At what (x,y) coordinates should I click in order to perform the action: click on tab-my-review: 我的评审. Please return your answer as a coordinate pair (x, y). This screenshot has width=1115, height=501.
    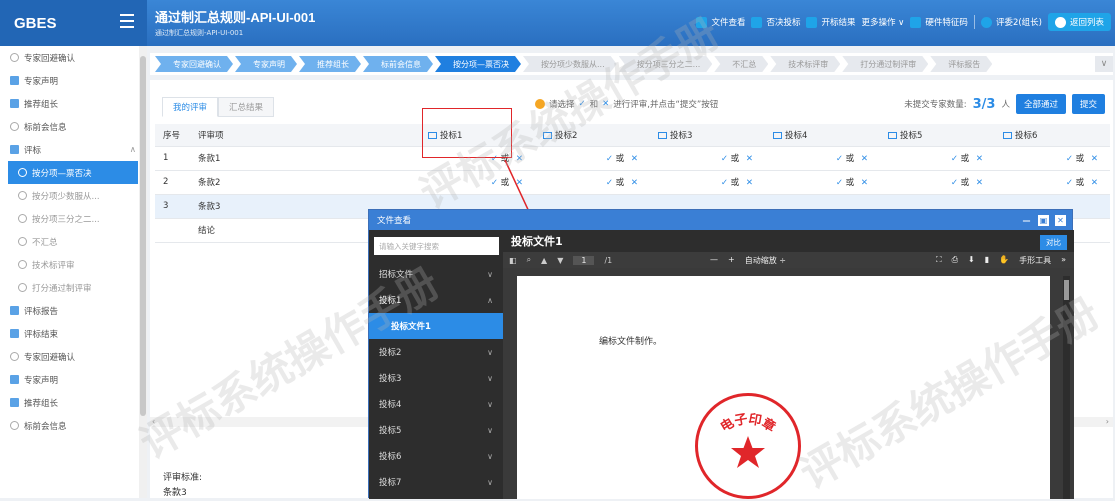
    Looking at the image, I should click on (190, 107).